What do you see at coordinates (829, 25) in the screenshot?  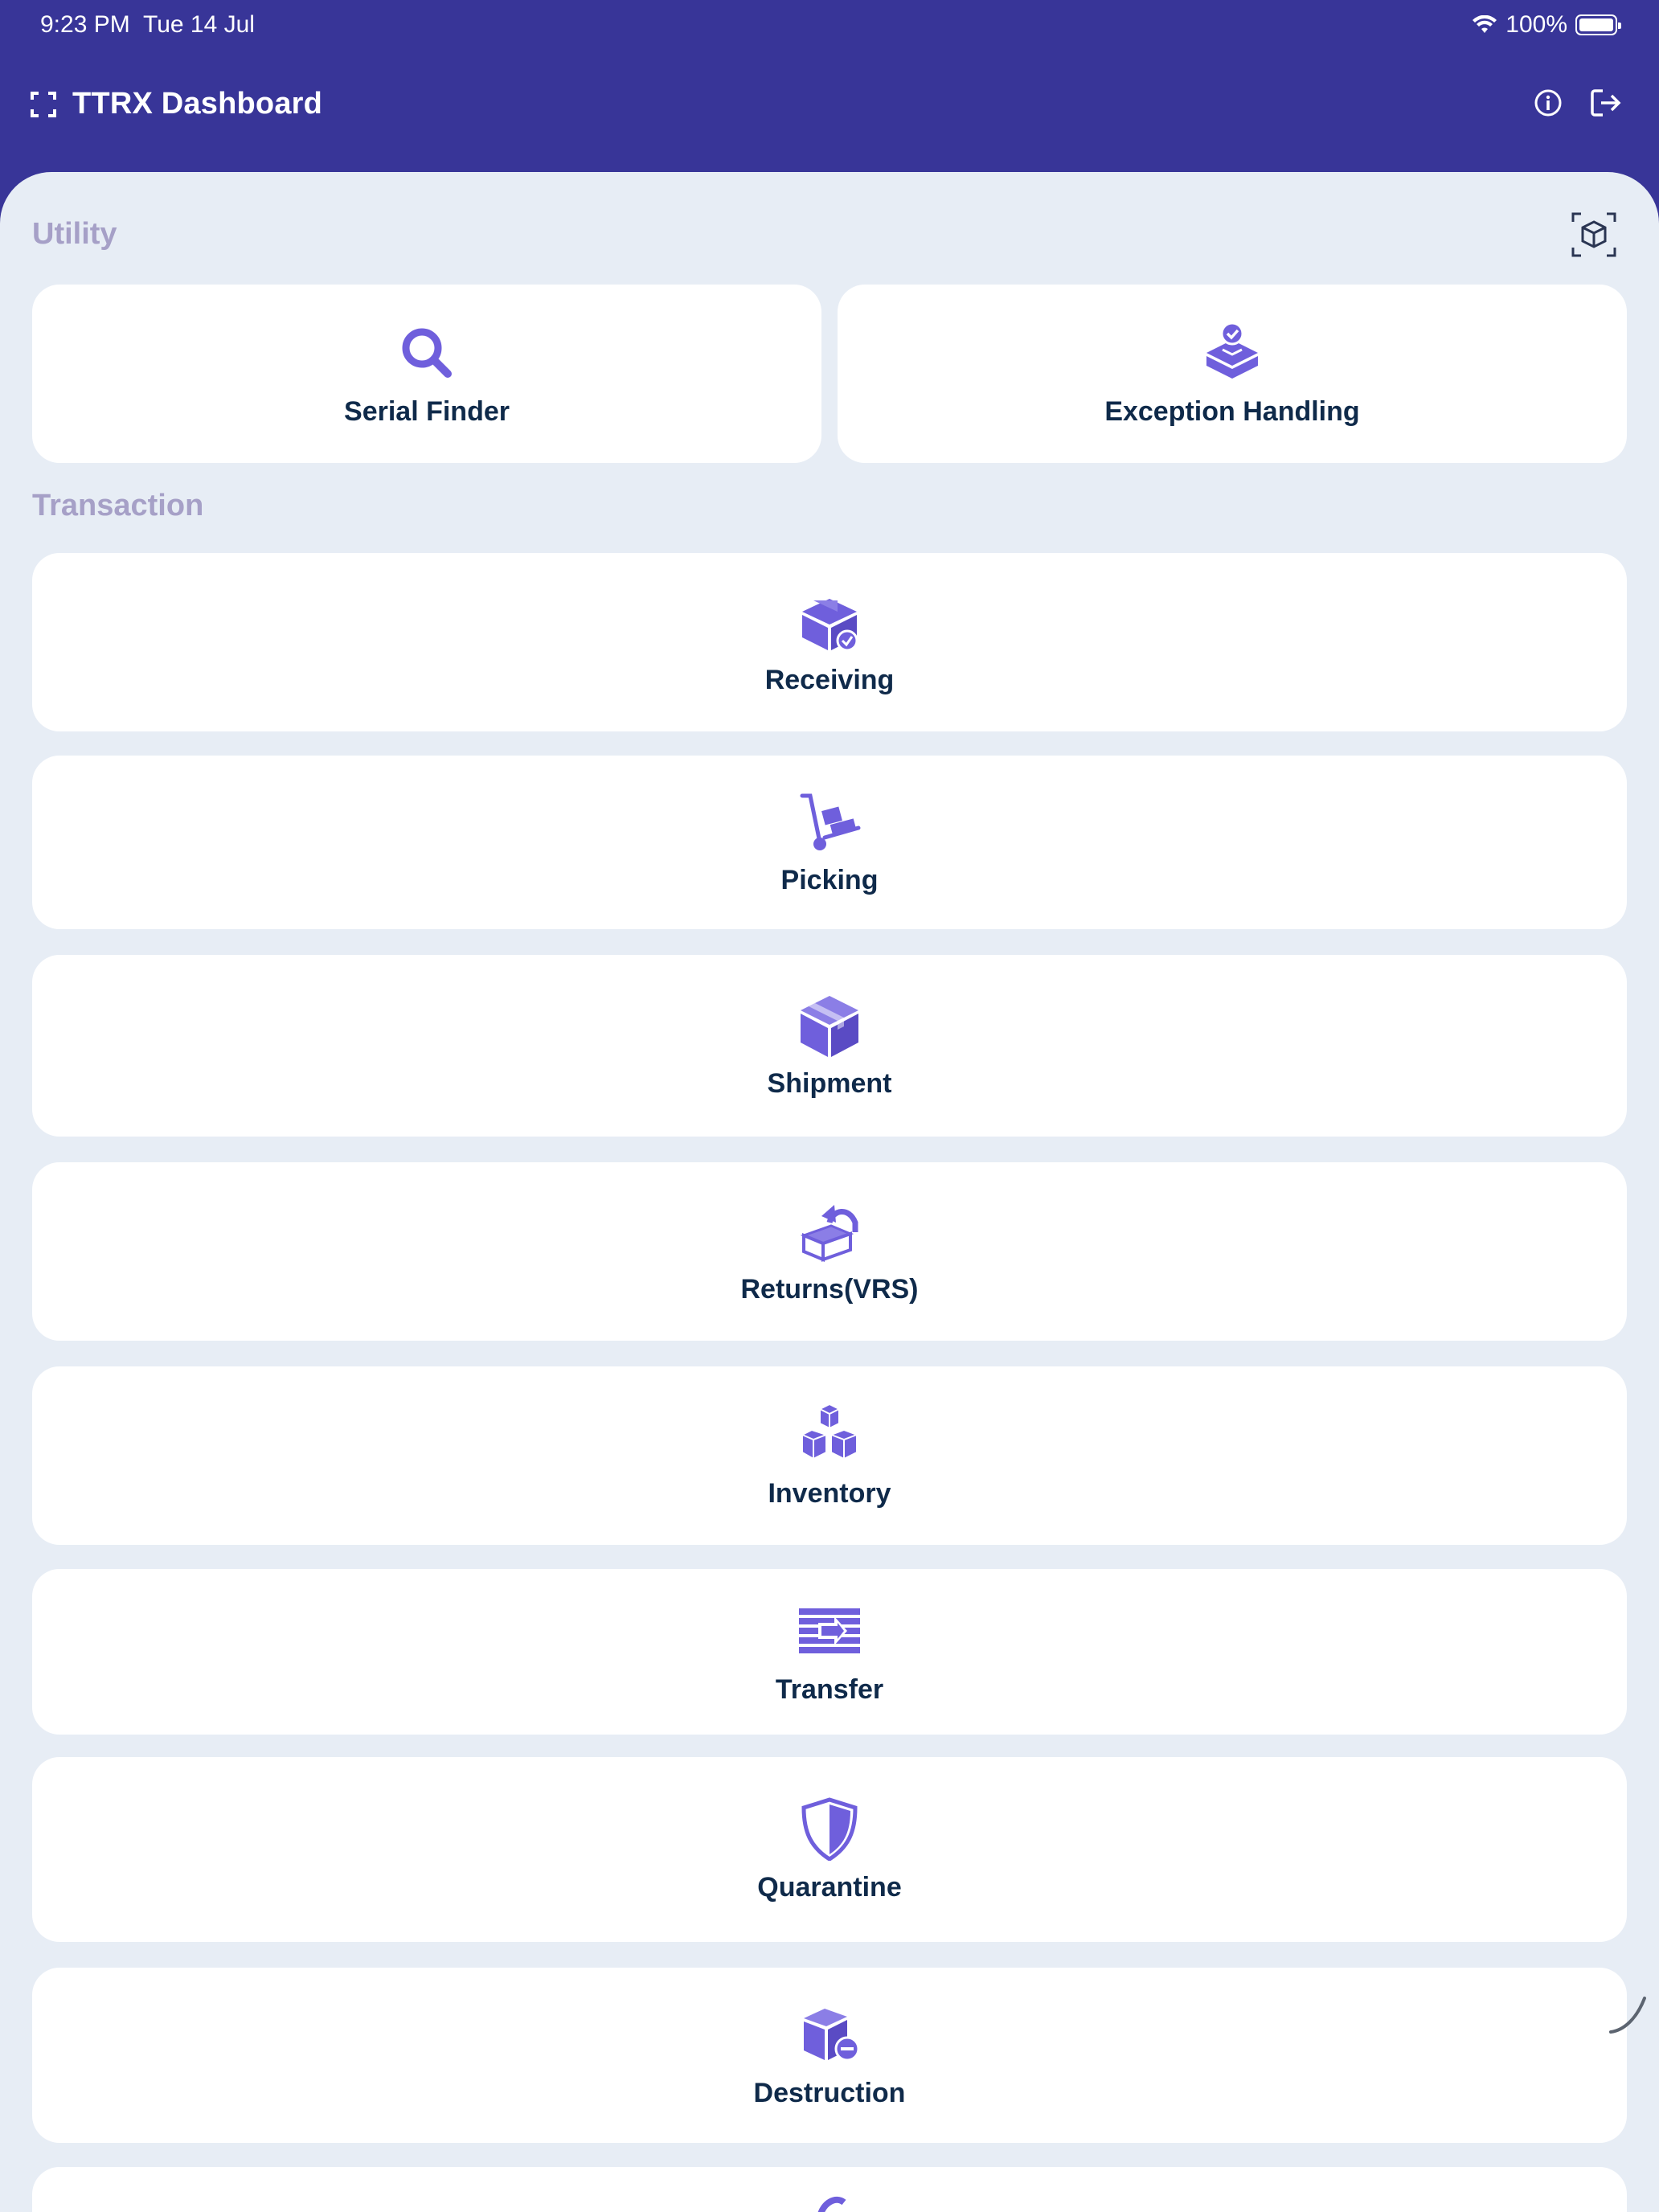 I see `status-bar: 9:23 PM Tue 14 Jul 100%` at bounding box center [829, 25].